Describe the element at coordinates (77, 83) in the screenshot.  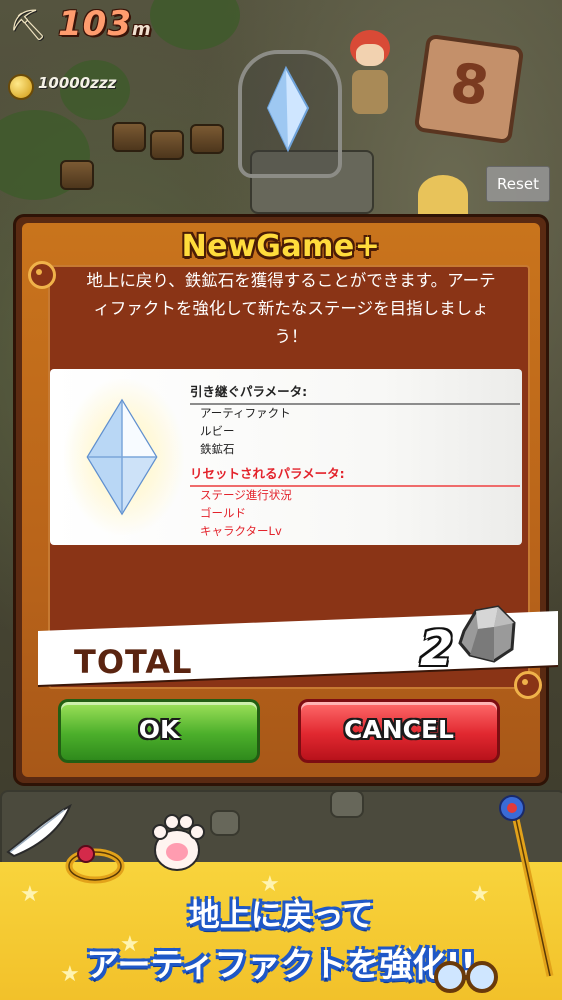
I see `currency-amount: 10000zzz` at that location.